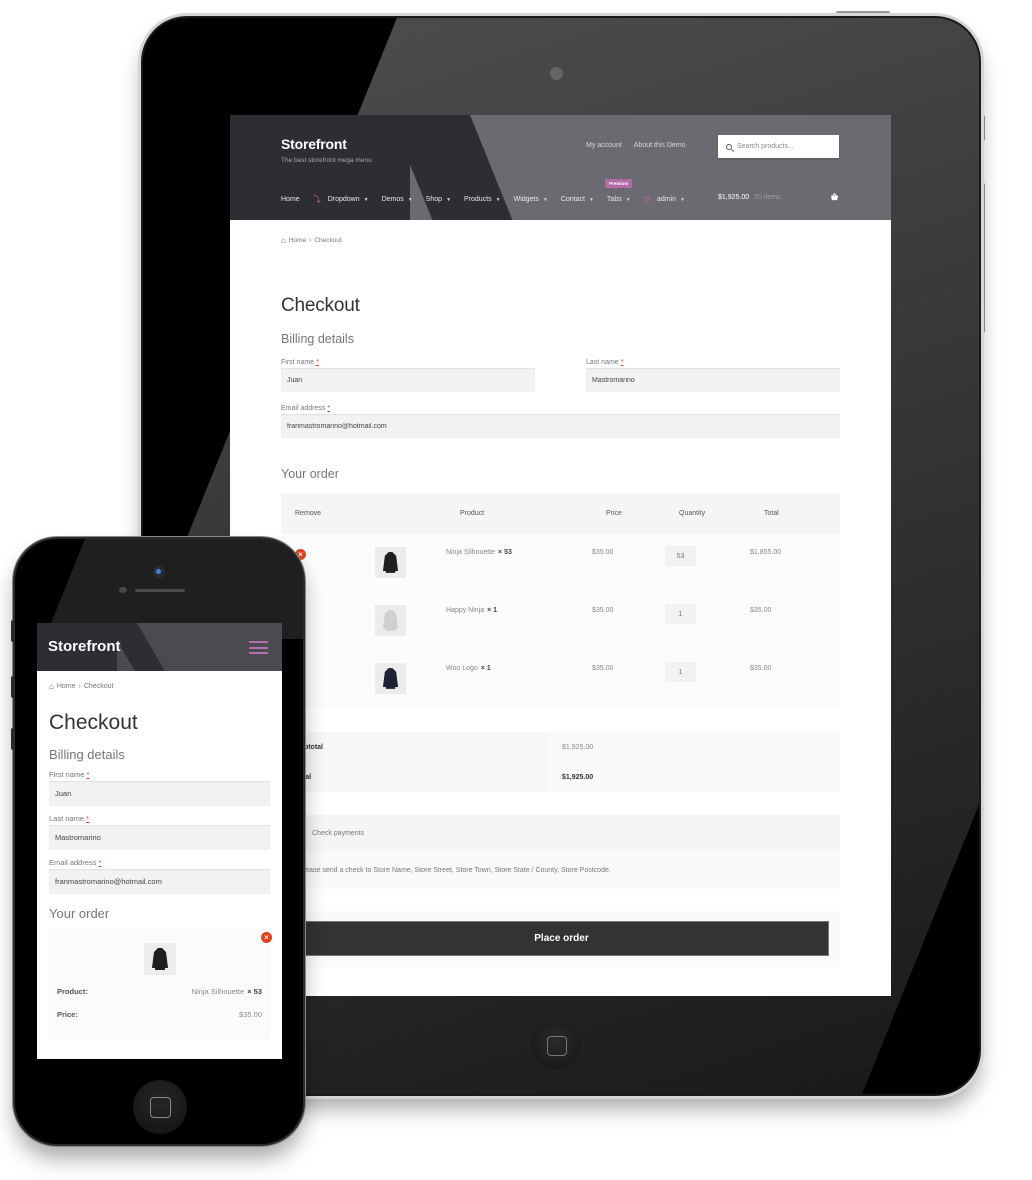 This screenshot has height=1180, width=1032. I want to click on nav-label: Demos, so click(392, 199).